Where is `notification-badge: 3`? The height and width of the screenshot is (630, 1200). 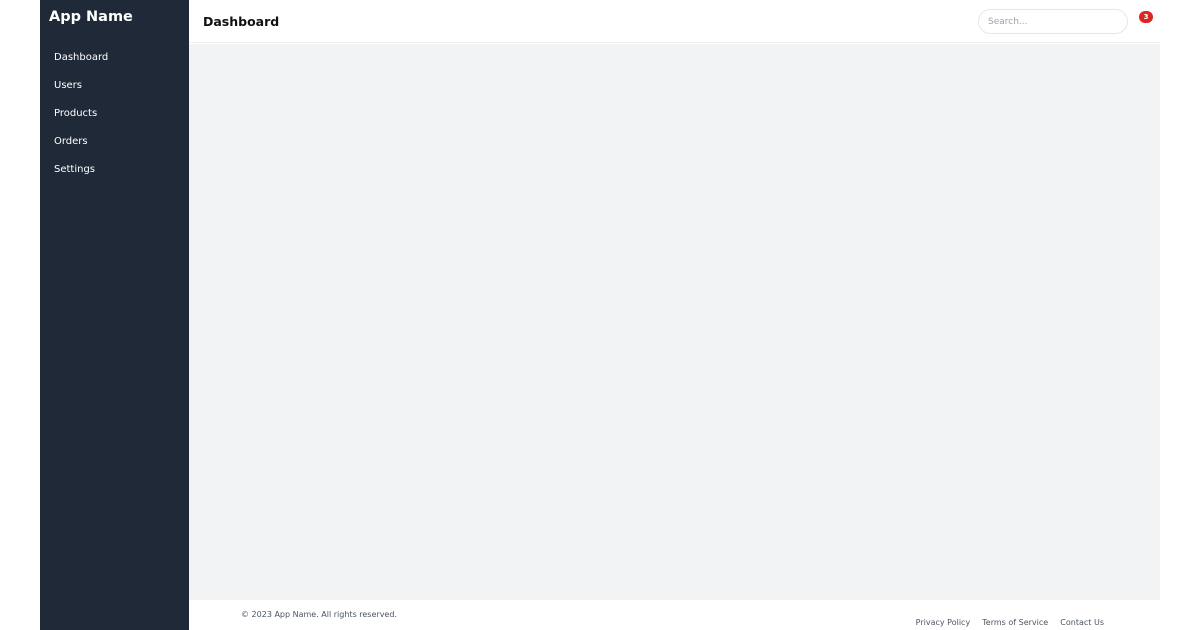 notification-badge: 3 is located at coordinates (1146, 17).